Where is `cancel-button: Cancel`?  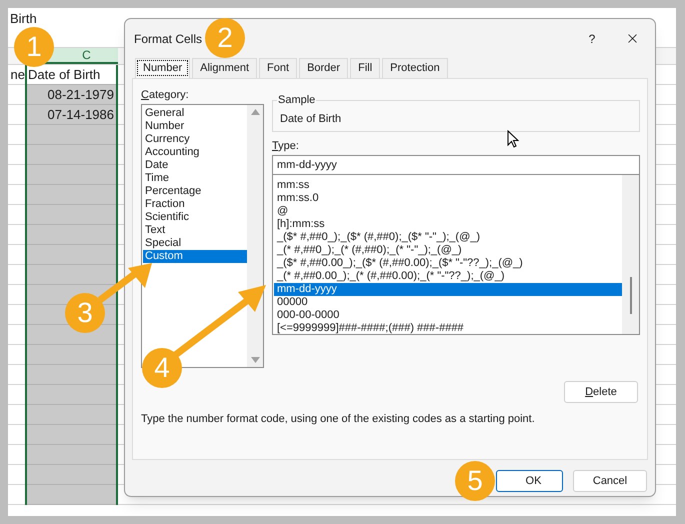
cancel-button: Cancel is located at coordinates (610, 481).